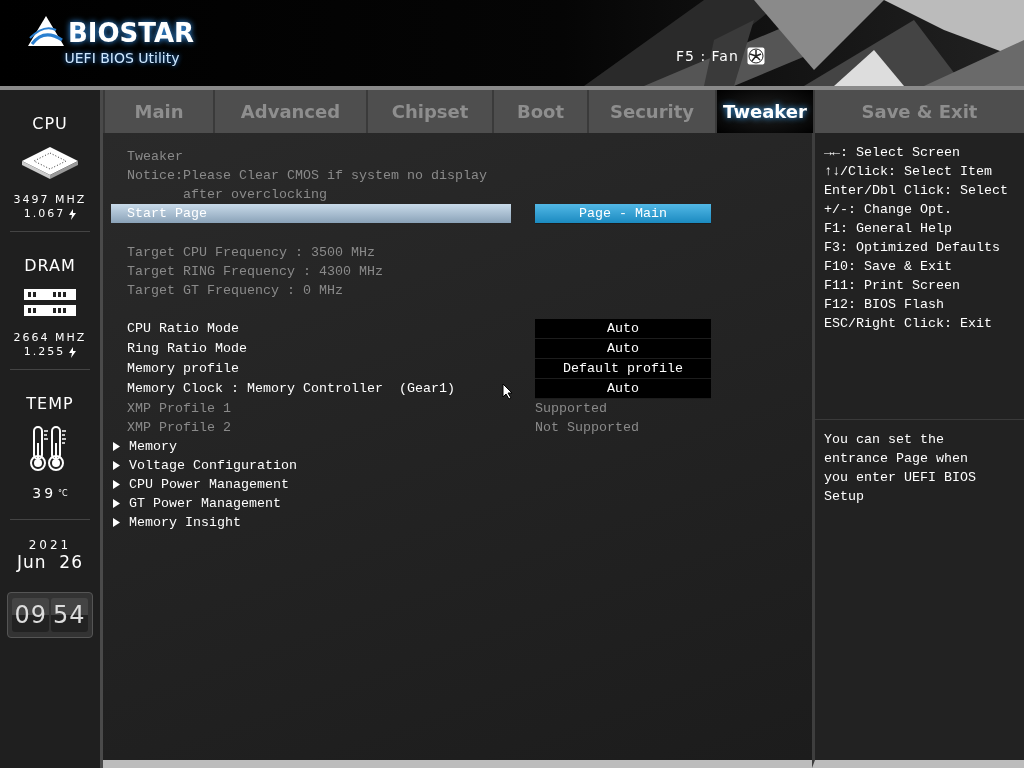 Image resolution: width=1024 pixels, height=768 pixels. I want to click on frequency-reading: 3497 MHZ, so click(50, 200).